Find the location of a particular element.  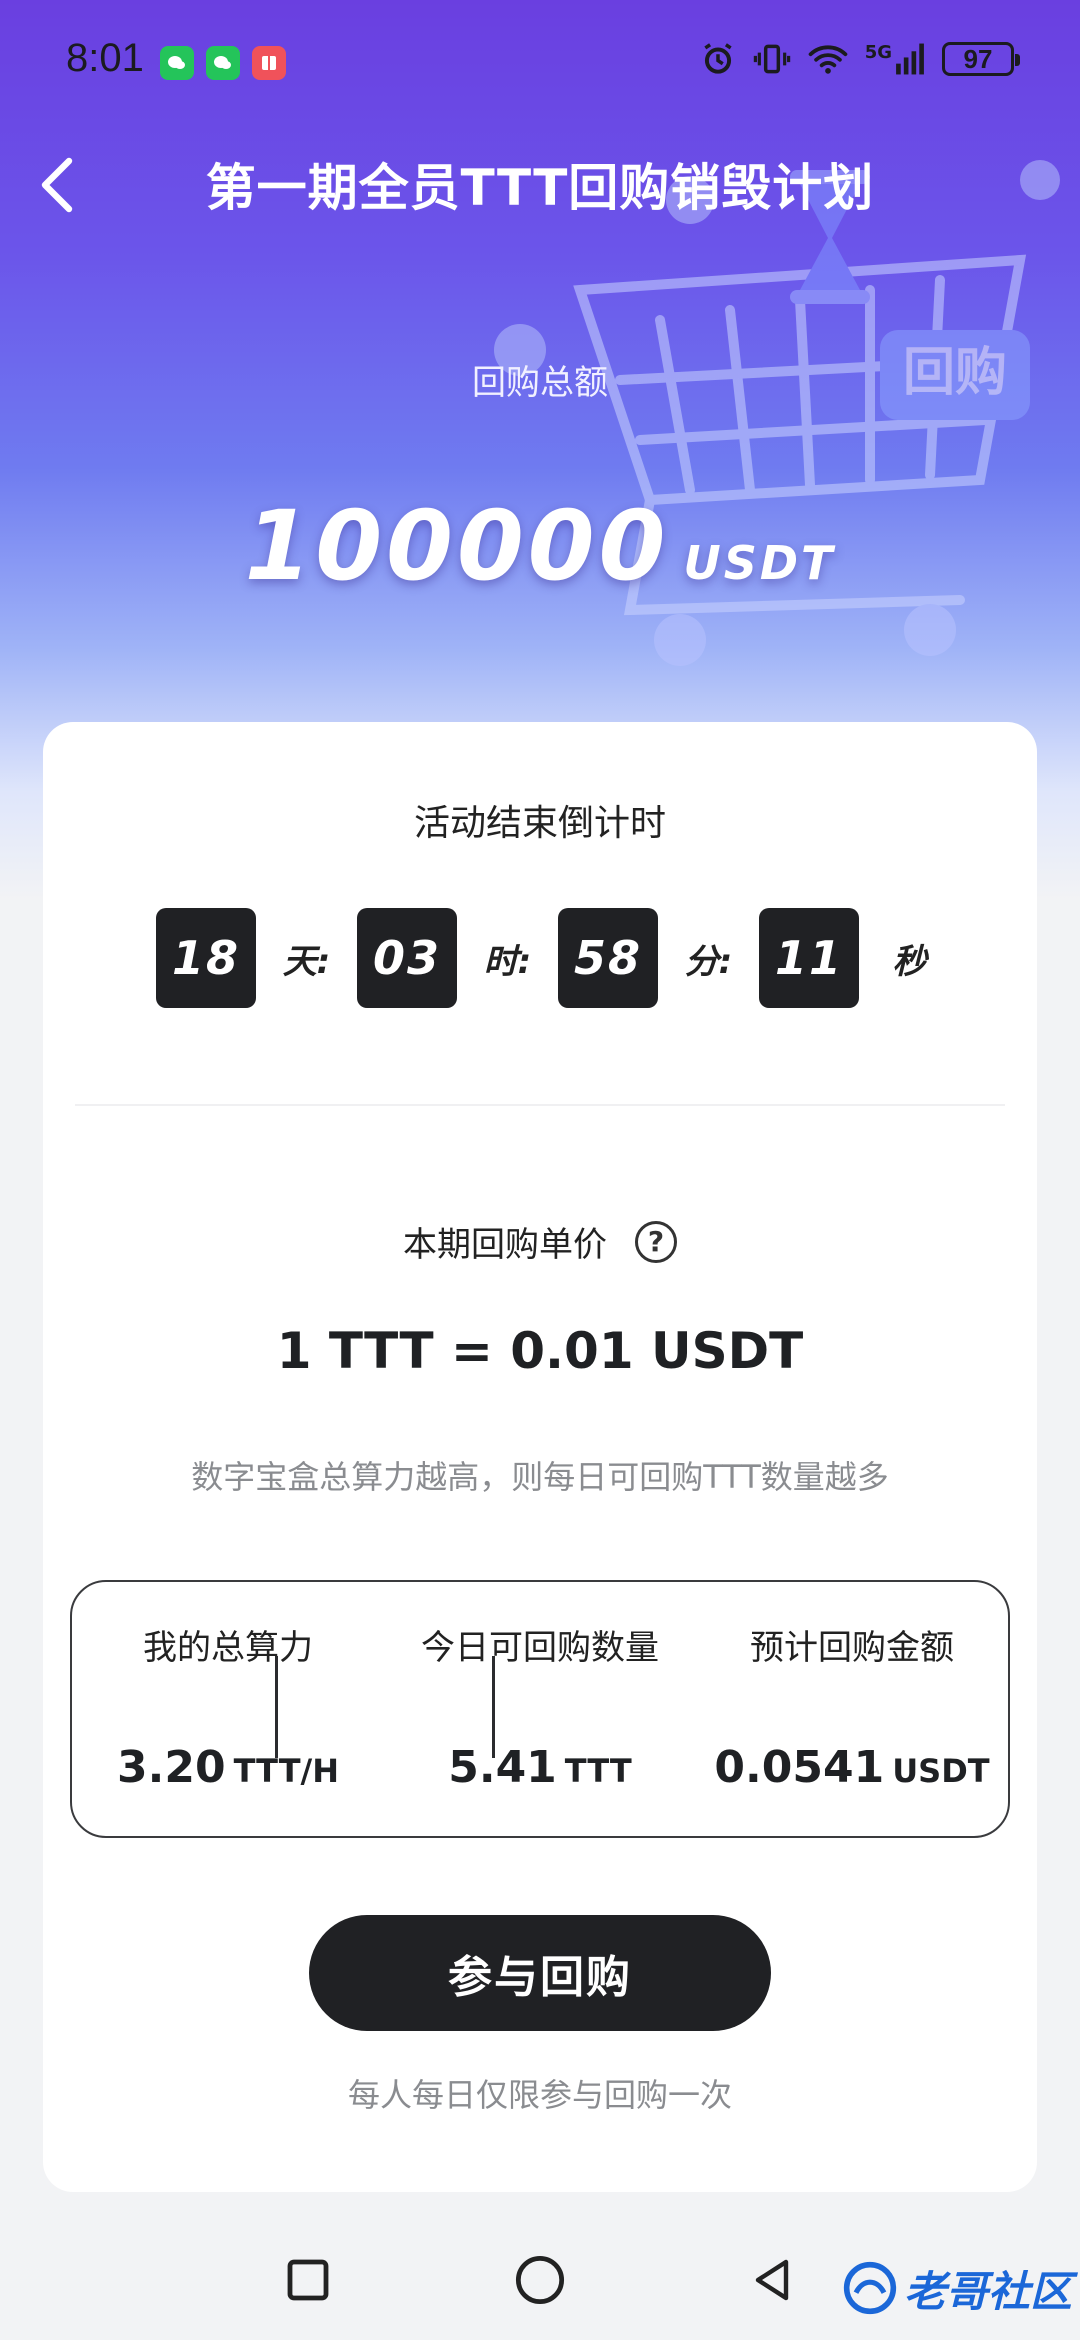

stat-label: 预计回购金额 is located at coordinates (852, 1648).